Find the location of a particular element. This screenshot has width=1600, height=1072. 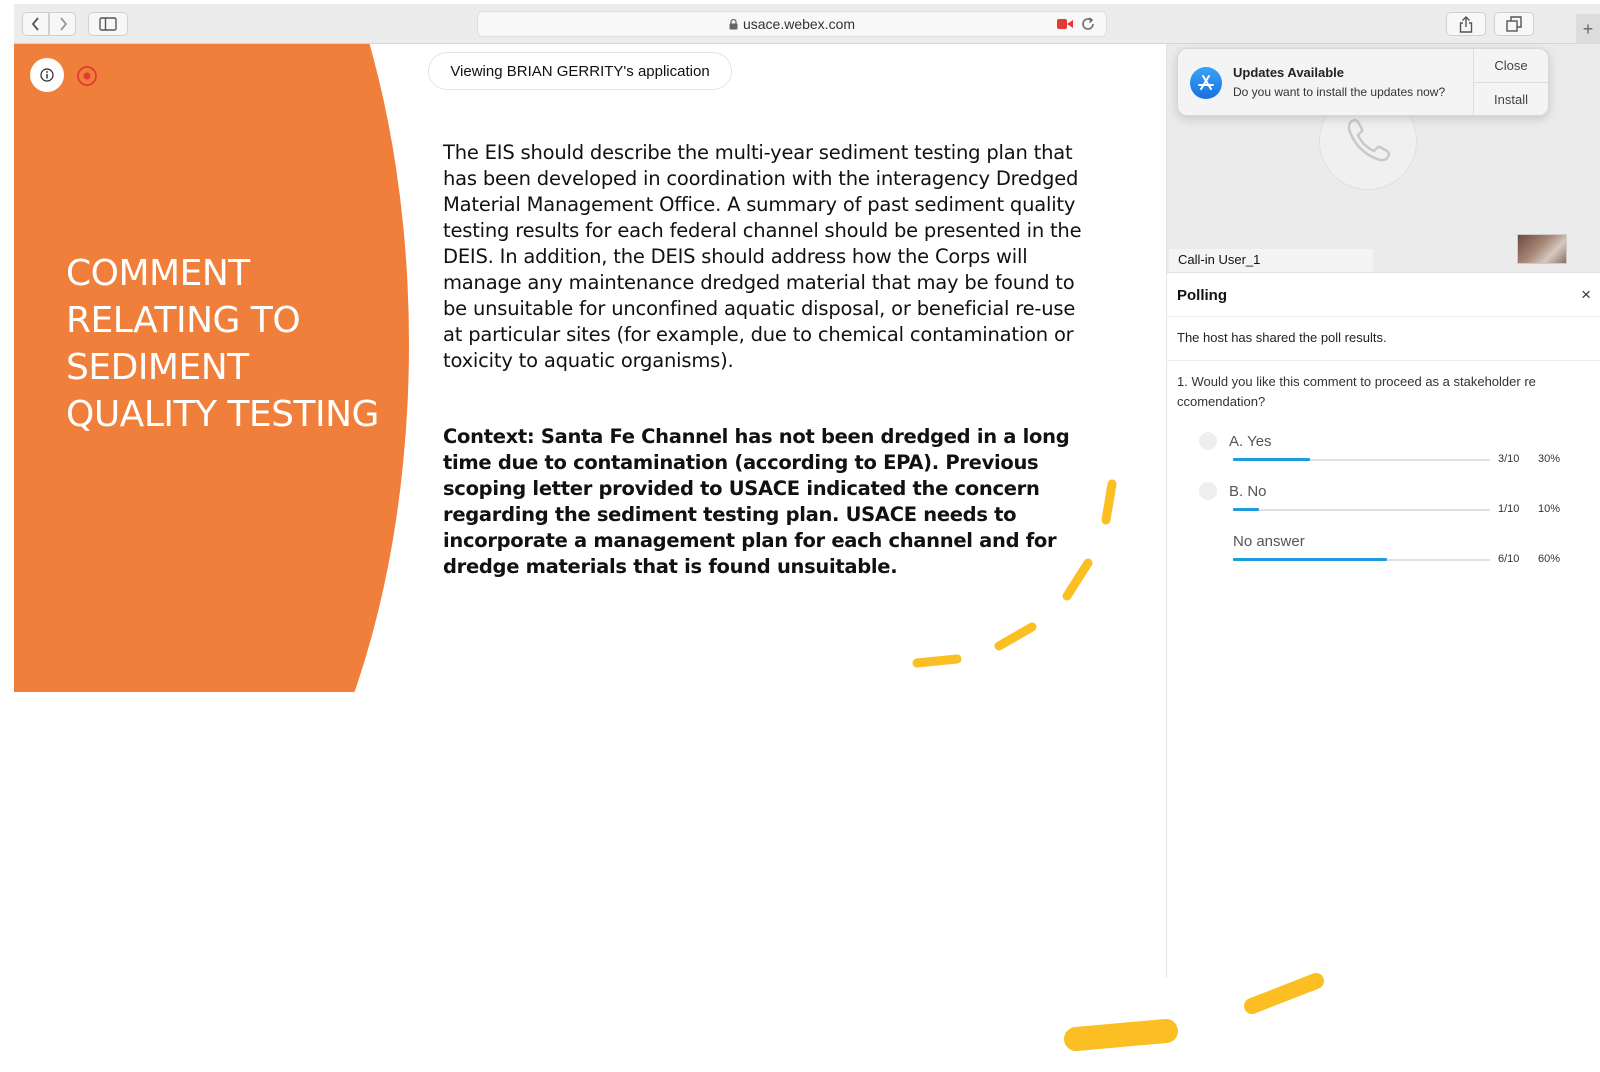

browser-toolbar: usace.webex.com + is located at coordinates (807, 24).